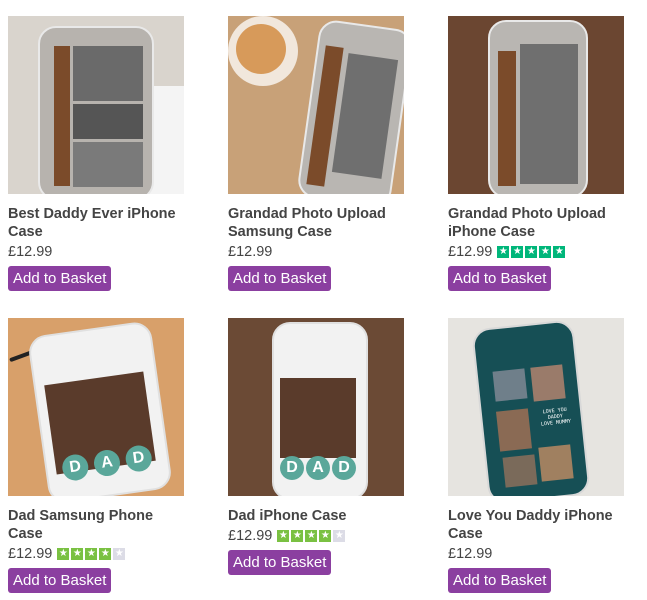 Image resolution: width=647 pixels, height=600 pixels. I want to click on case-dad-text: D A D, so click(318, 469).